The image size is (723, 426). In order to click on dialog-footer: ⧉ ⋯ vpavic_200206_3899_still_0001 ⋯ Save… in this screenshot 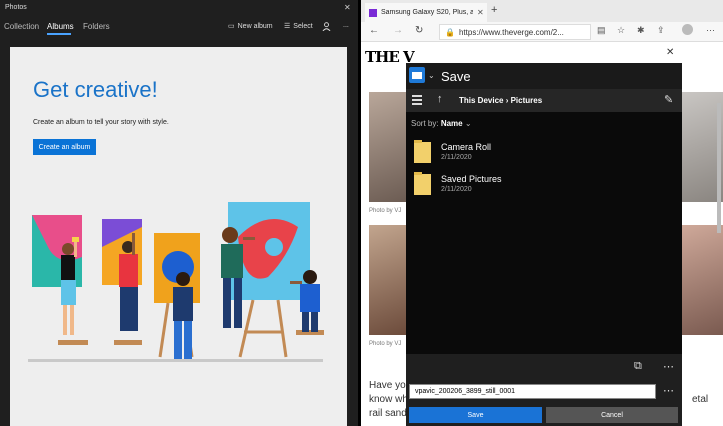, I will do `click(544, 390)`.